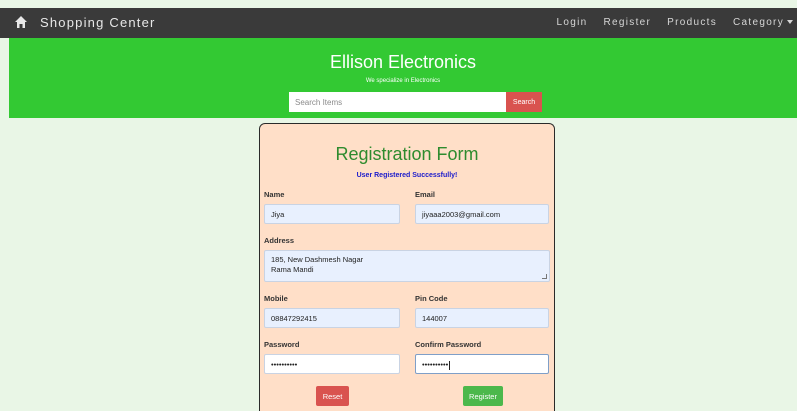 Image resolution: width=797 pixels, height=411 pixels. Describe the element at coordinates (332, 396) in the screenshot. I see `reset-button: Reset` at that location.